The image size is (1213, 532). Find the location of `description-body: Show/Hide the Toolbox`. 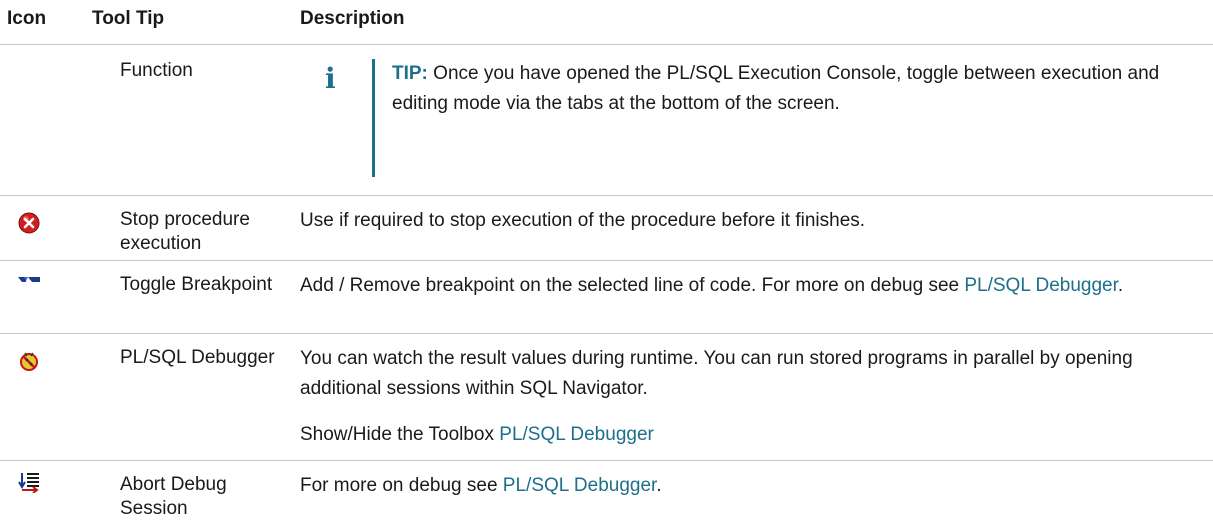

description-body: Show/Hide the Toolbox is located at coordinates (397, 434).